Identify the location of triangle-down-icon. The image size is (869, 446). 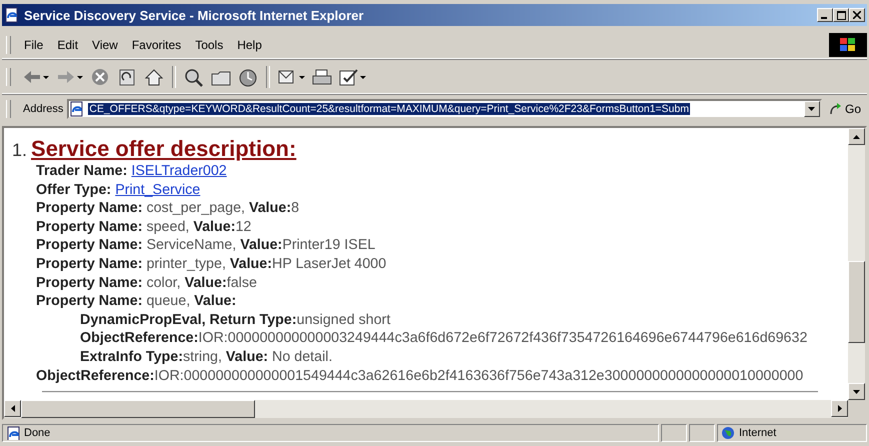
(856, 392).